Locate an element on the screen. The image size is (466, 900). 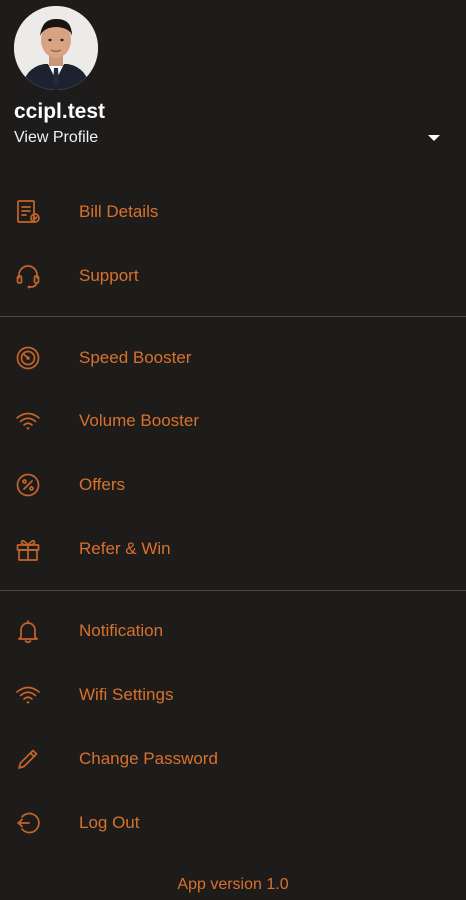
menu-item-label: Offers is located at coordinates (102, 484).